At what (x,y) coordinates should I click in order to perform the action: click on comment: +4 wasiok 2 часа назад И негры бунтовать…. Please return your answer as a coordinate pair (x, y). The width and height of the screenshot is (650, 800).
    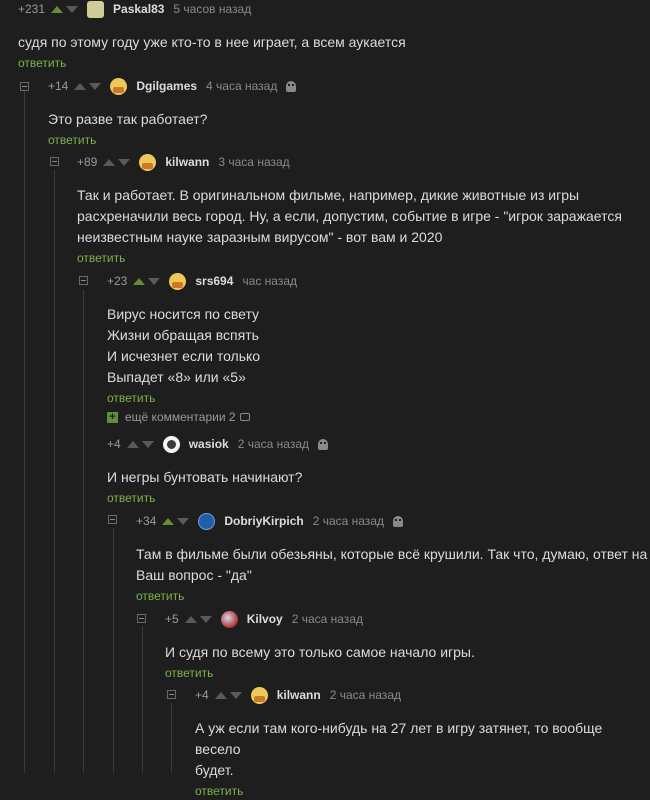
    Looking at the image, I should click on (218, 470).